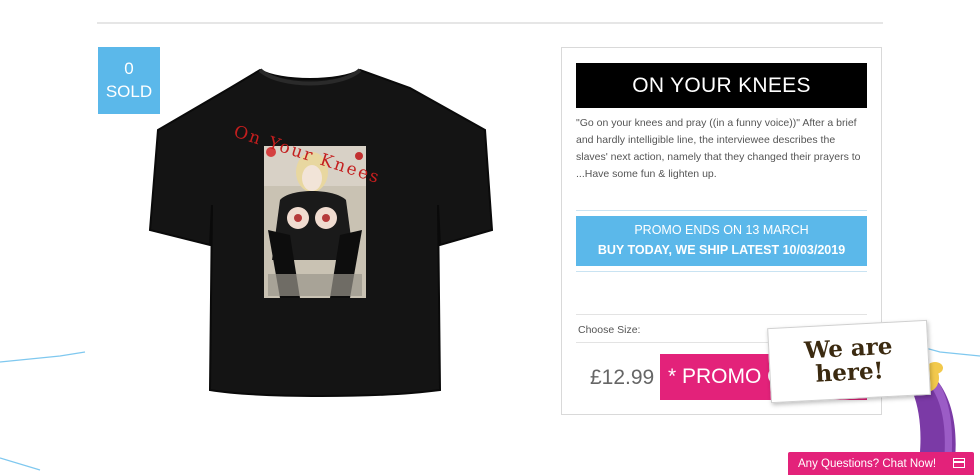 The width and height of the screenshot is (980, 475). Describe the element at coordinates (959, 463) in the screenshot. I see `chat-window-icon` at that location.